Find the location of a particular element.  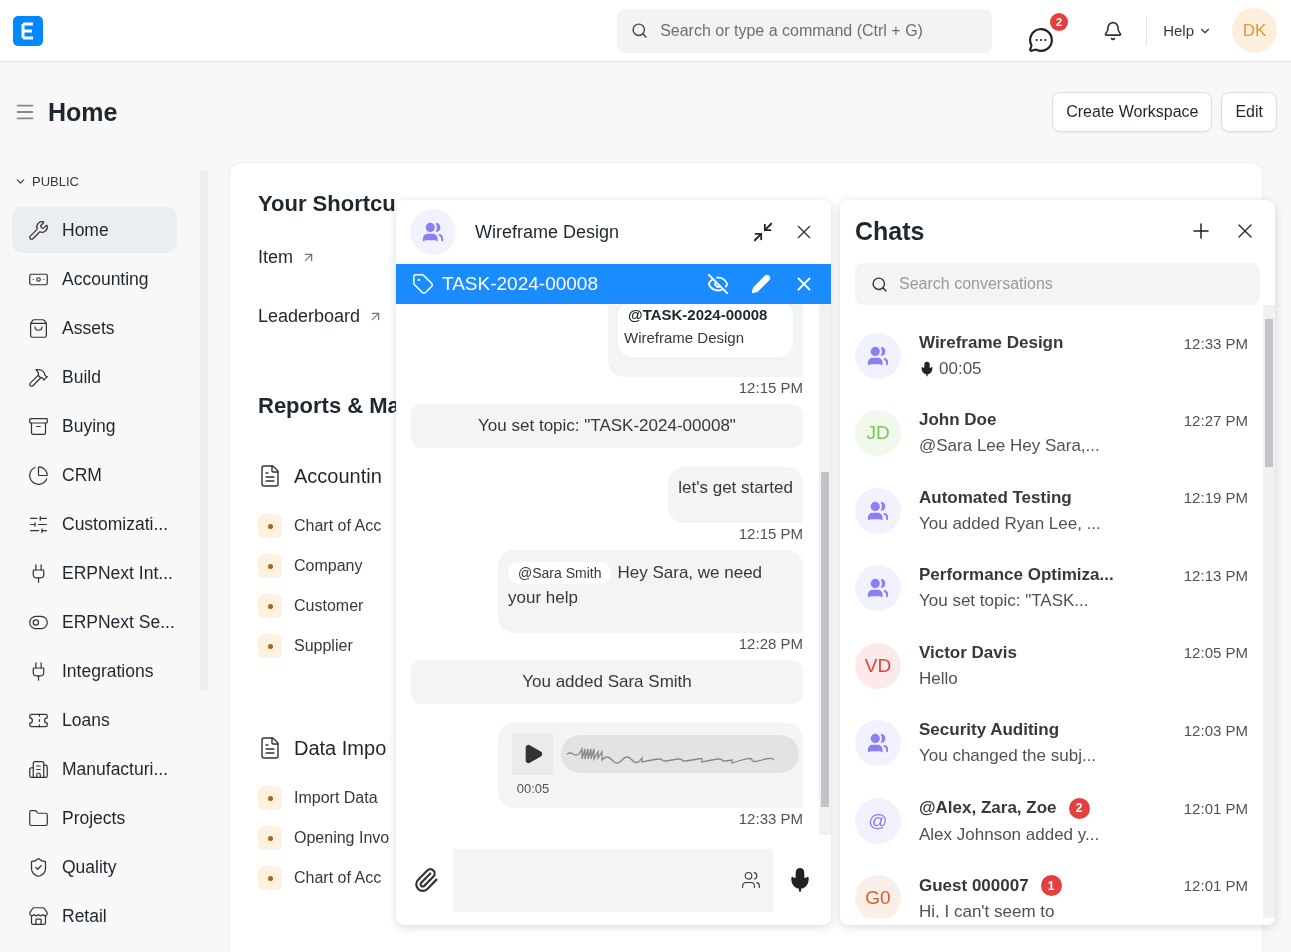

unread-badge: 1 is located at coordinates (1051, 885).